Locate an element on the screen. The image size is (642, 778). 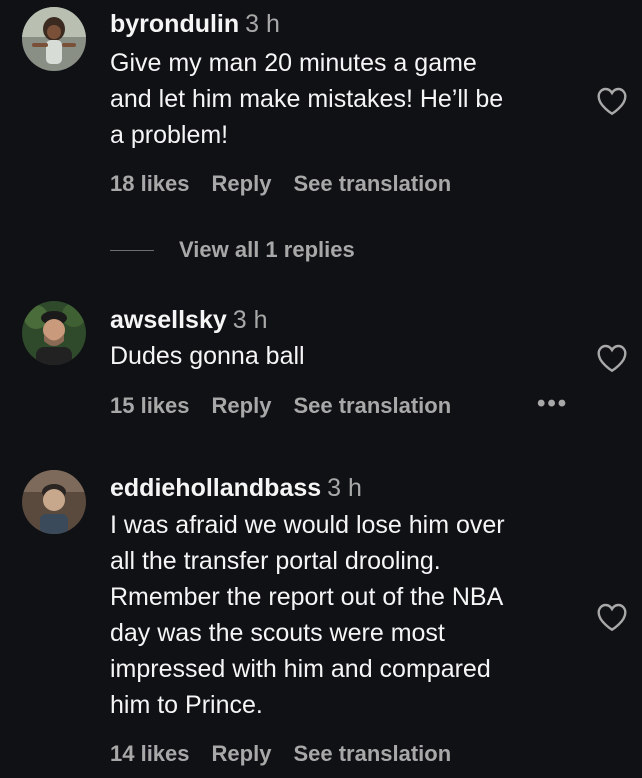
likes-count: 15 likes is located at coordinates (150, 405).